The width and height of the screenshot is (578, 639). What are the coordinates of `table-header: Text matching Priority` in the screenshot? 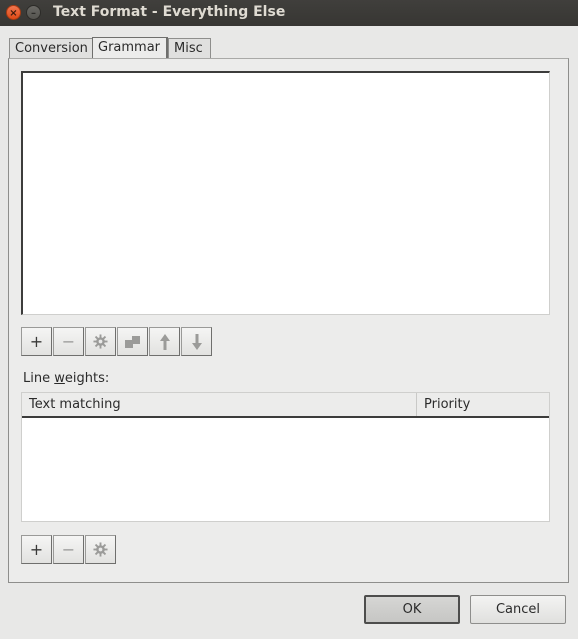 It's located at (285, 405).